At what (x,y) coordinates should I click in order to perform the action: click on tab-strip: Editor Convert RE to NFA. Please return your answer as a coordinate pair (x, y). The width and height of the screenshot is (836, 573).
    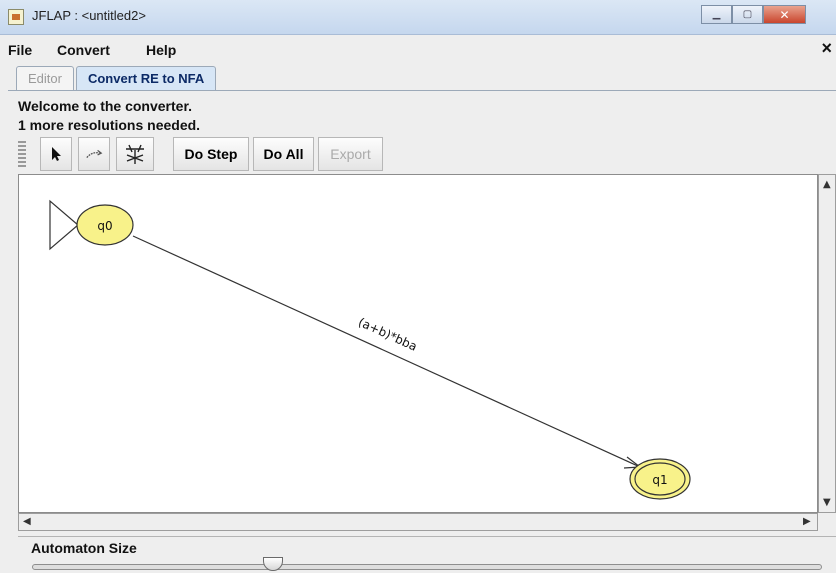
    Looking at the image, I should click on (117, 78).